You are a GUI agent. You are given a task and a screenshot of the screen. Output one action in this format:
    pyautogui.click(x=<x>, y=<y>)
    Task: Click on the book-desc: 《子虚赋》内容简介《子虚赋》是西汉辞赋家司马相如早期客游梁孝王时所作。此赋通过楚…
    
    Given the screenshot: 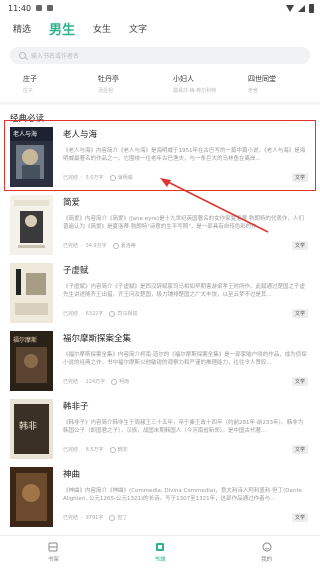 What is the action you would take?
    pyautogui.click(x=184, y=291)
    